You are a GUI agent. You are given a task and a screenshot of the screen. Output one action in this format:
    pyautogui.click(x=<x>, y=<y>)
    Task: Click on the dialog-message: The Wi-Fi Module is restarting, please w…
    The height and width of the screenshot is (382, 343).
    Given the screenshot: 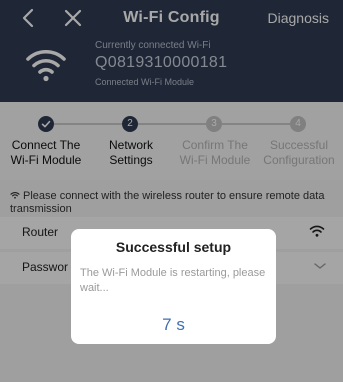 What is the action you would take?
    pyautogui.click(x=173, y=280)
    